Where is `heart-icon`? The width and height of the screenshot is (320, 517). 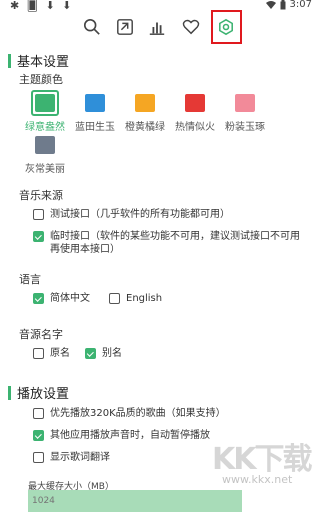 heart-icon is located at coordinates (191, 27).